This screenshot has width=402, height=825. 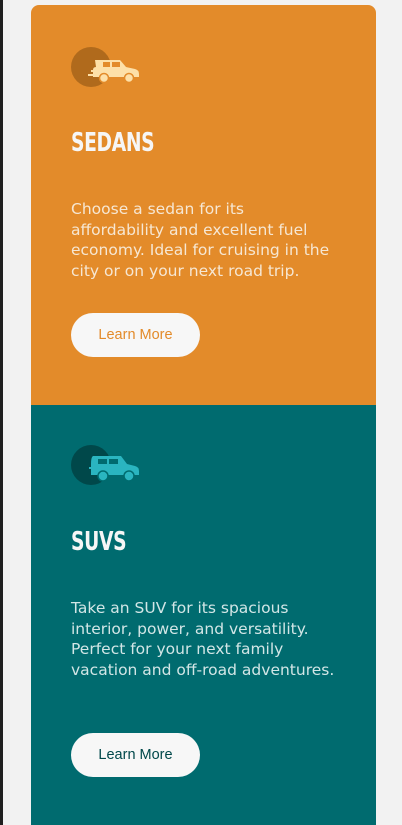 I want to click on sedans-title: SEDANS, so click(x=113, y=143).